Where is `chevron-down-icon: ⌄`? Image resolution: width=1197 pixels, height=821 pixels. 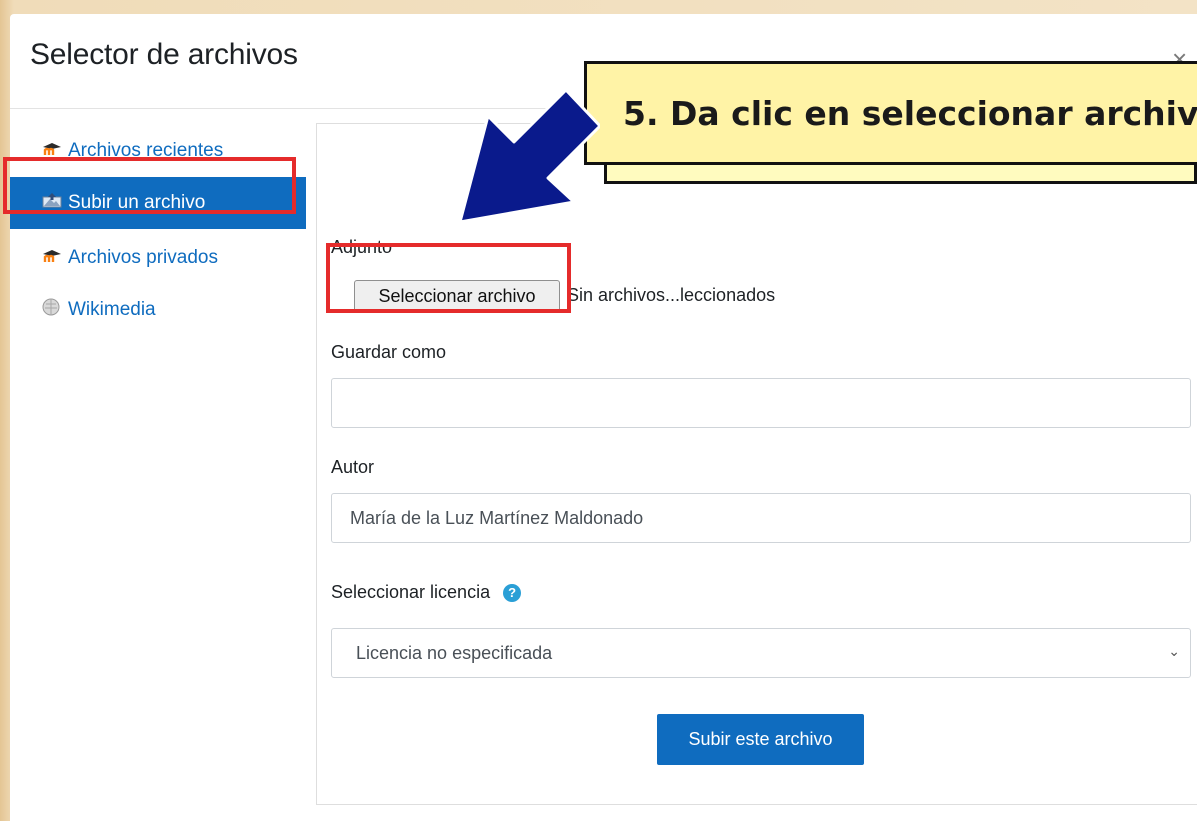
chevron-down-icon: ⌄ is located at coordinates (1174, 651).